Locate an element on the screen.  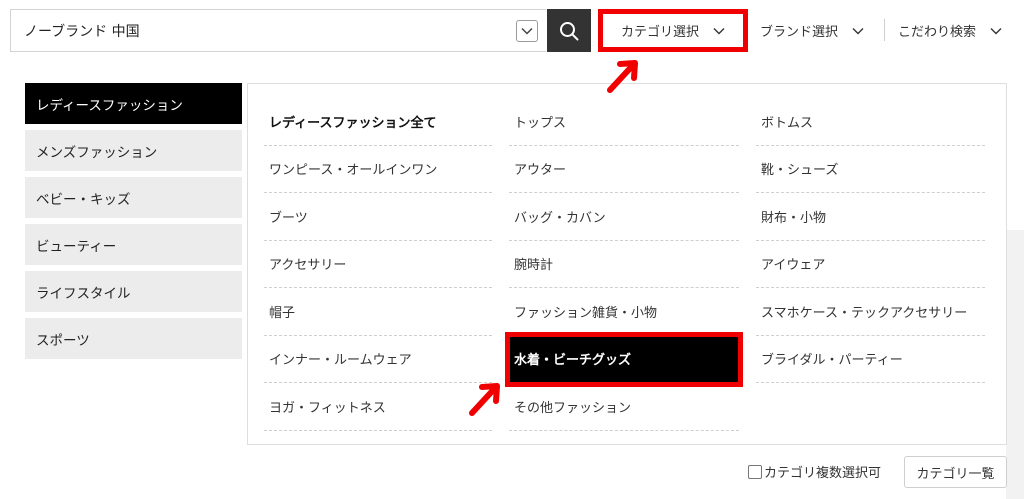
category-select-label: カテゴリ選択 is located at coordinates (659, 32).